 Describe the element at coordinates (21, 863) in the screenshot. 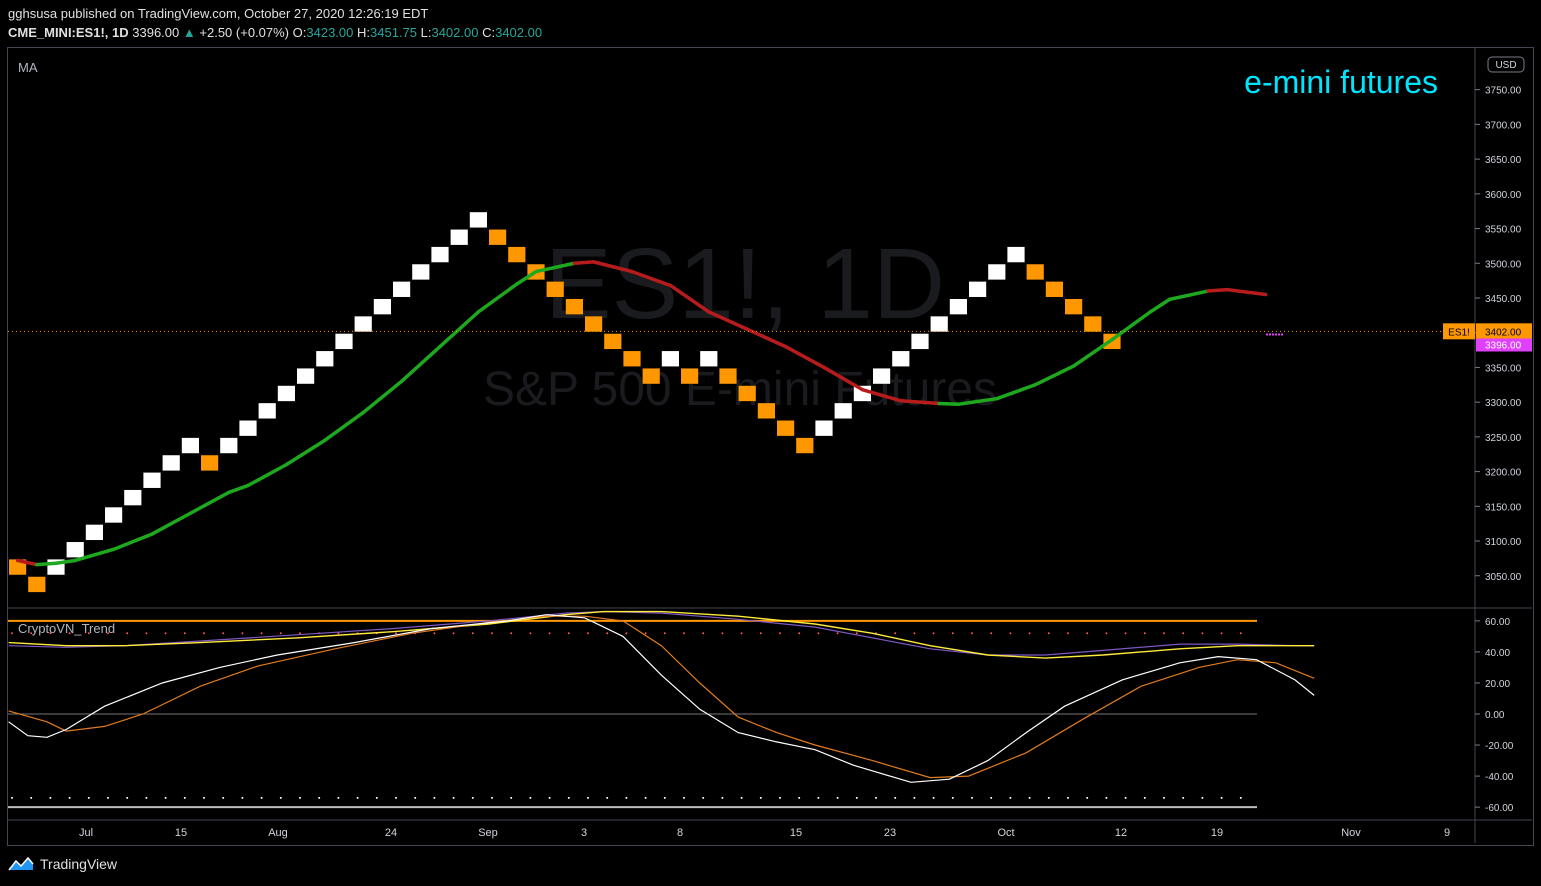

I see `tradingview-logo-icon` at that location.